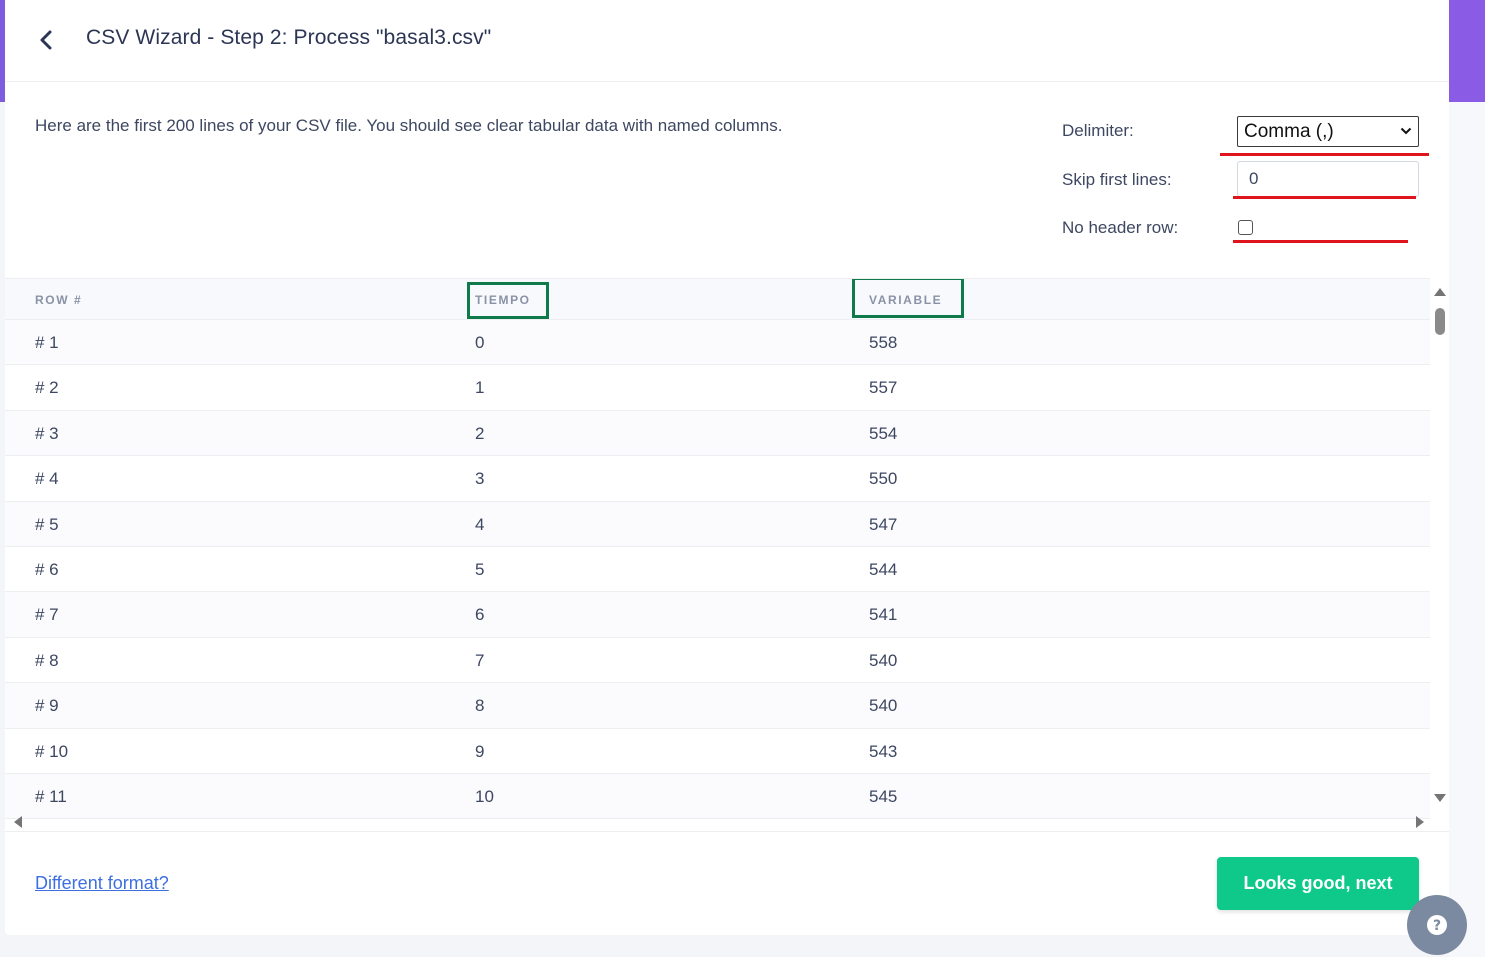 This screenshot has height=957, width=1485. What do you see at coordinates (717, 388) in the screenshot?
I see `table-row: # 2 1 557` at bounding box center [717, 388].